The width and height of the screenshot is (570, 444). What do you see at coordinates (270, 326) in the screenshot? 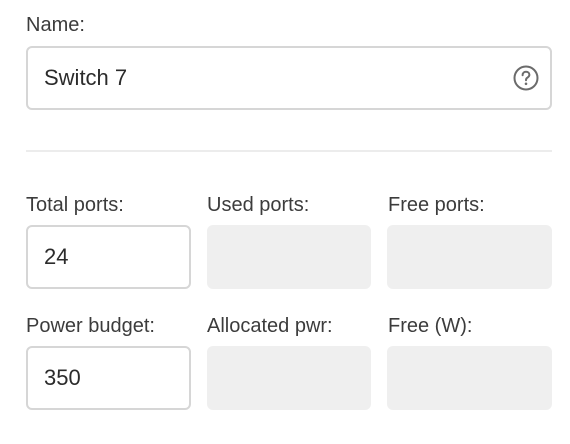
I see `allocated-power-label: Allocated pwr:` at bounding box center [270, 326].